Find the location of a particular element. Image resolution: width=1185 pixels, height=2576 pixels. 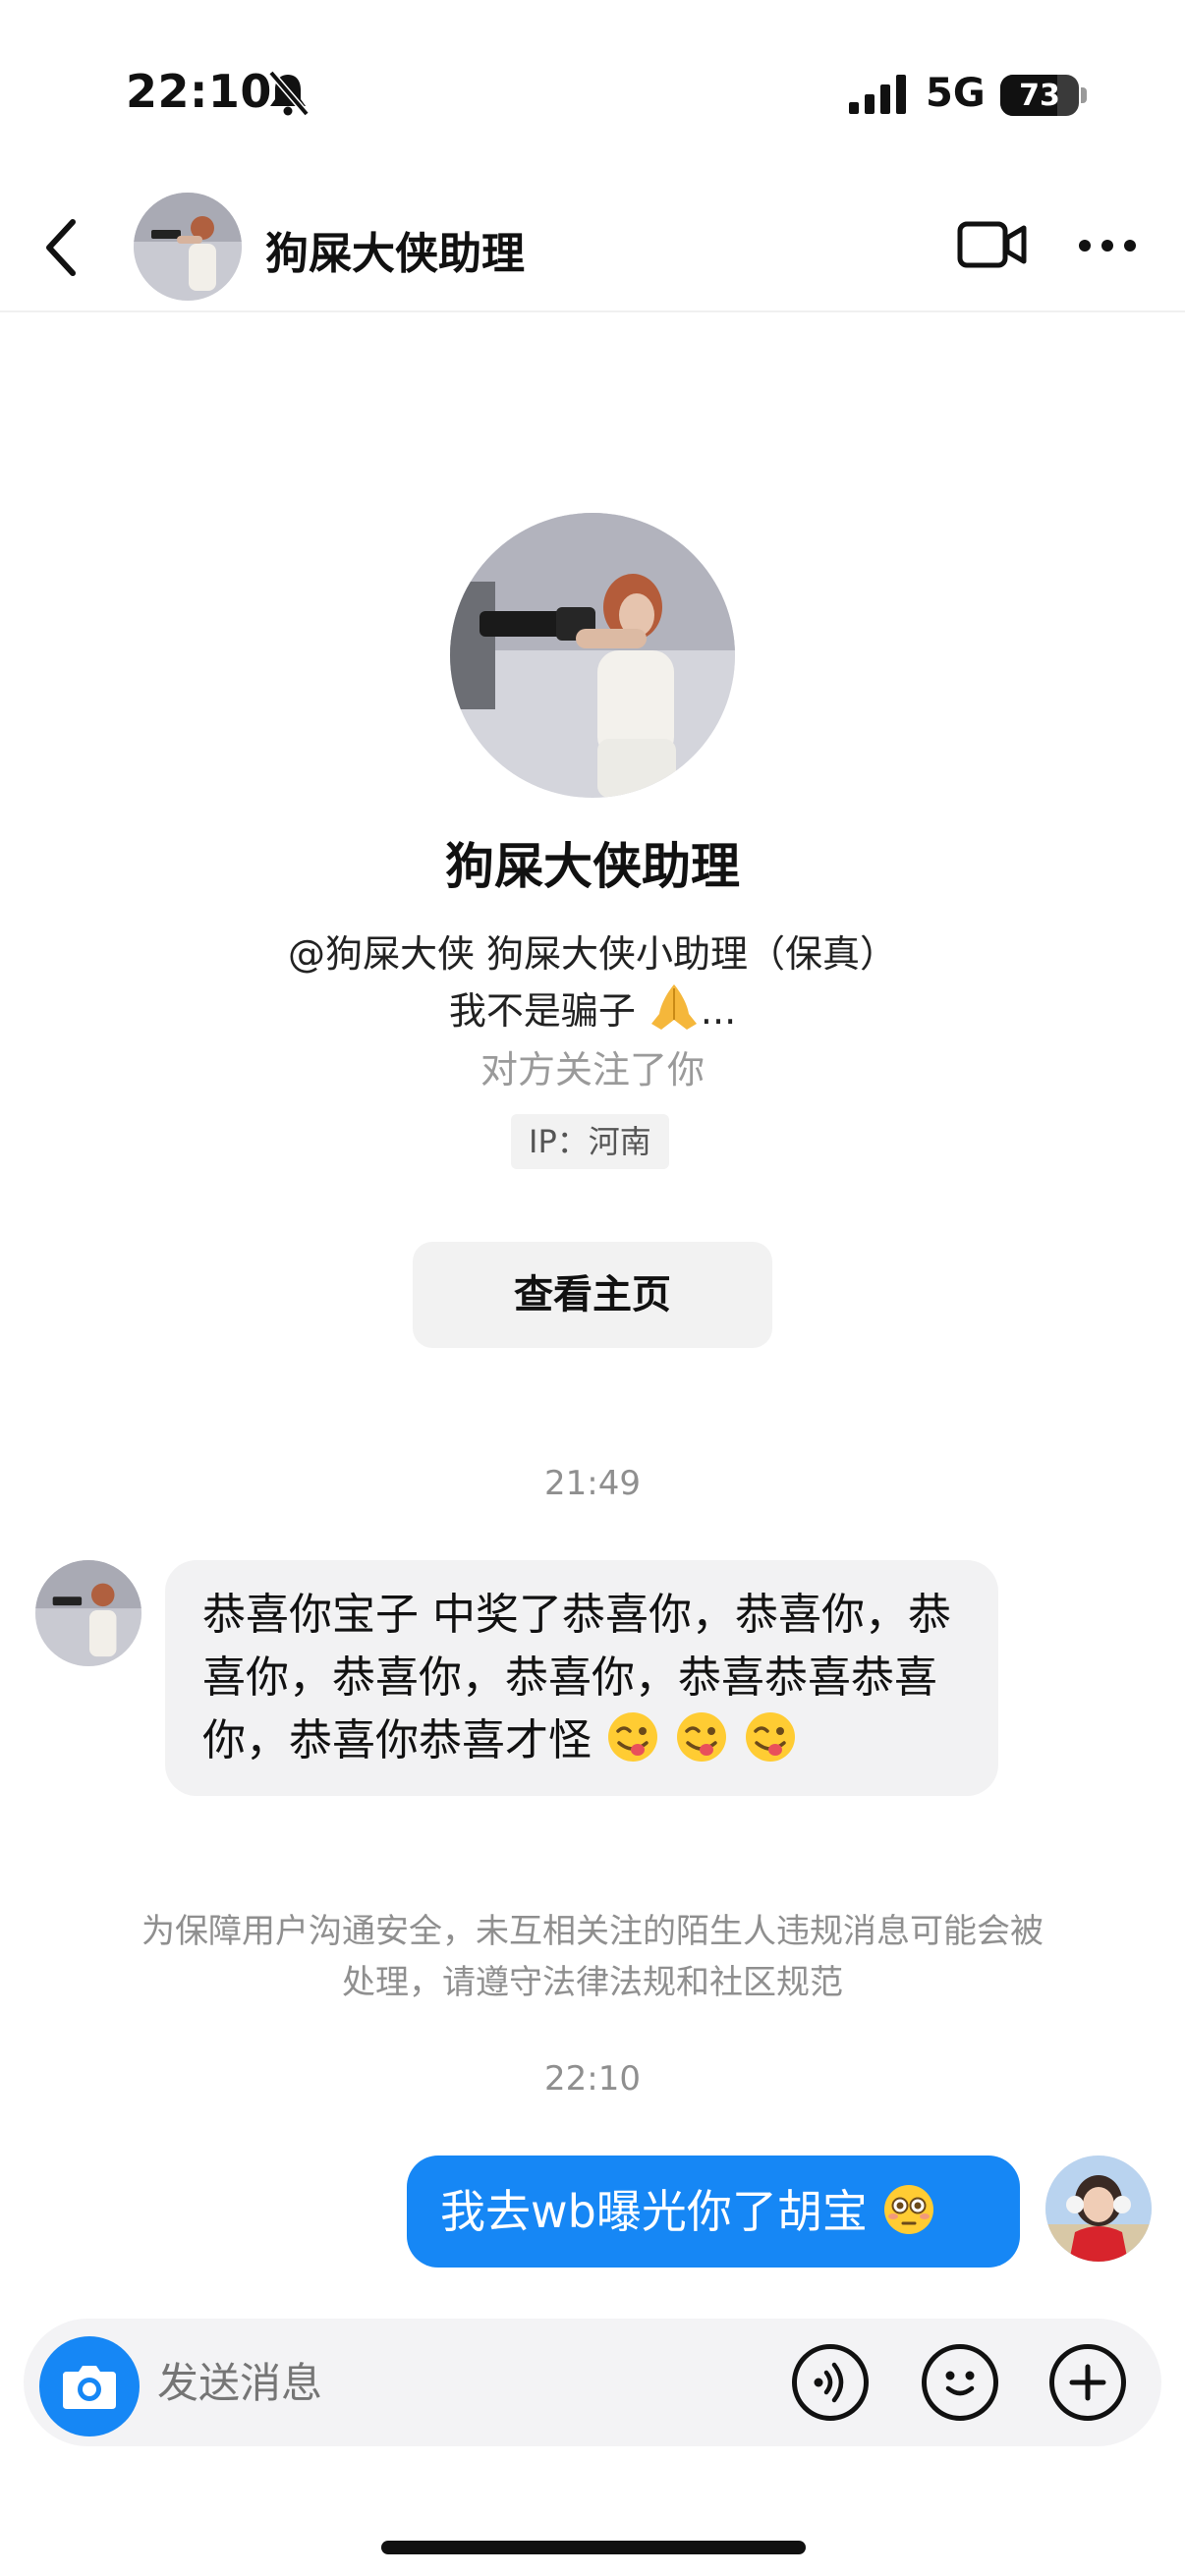

contact-photo is located at coordinates (188, 247).